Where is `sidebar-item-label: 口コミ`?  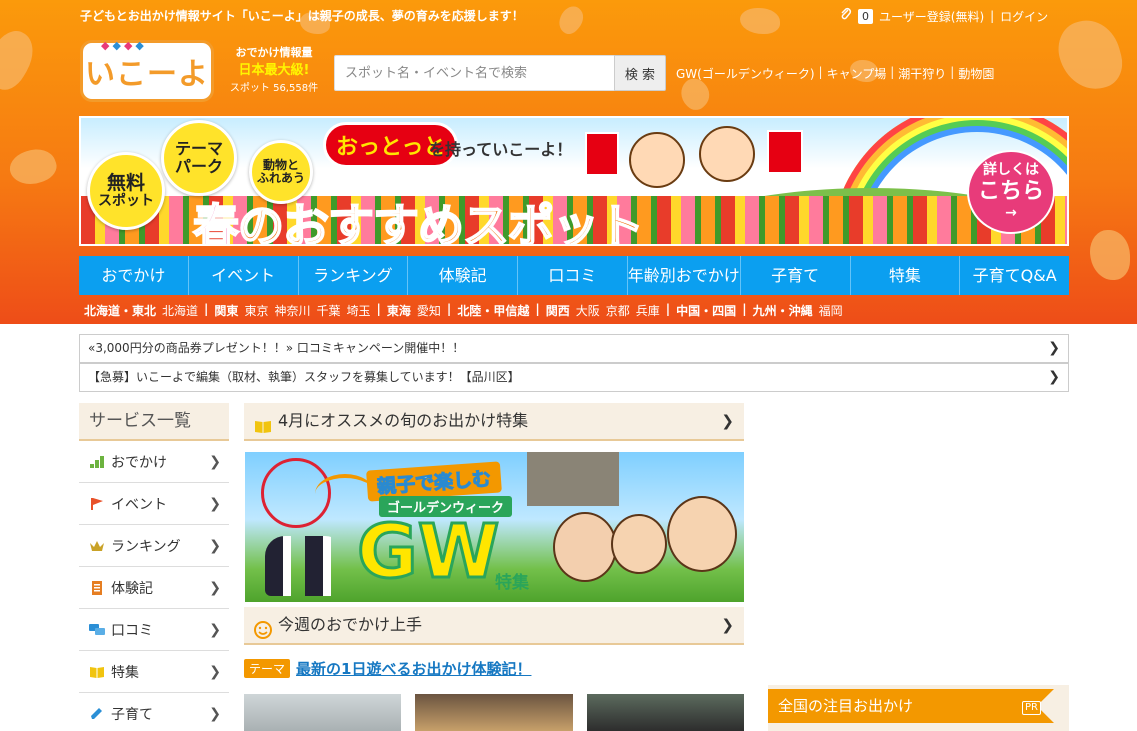
sidebar-item-label: 口コミ is located at coordinates (132, 630).